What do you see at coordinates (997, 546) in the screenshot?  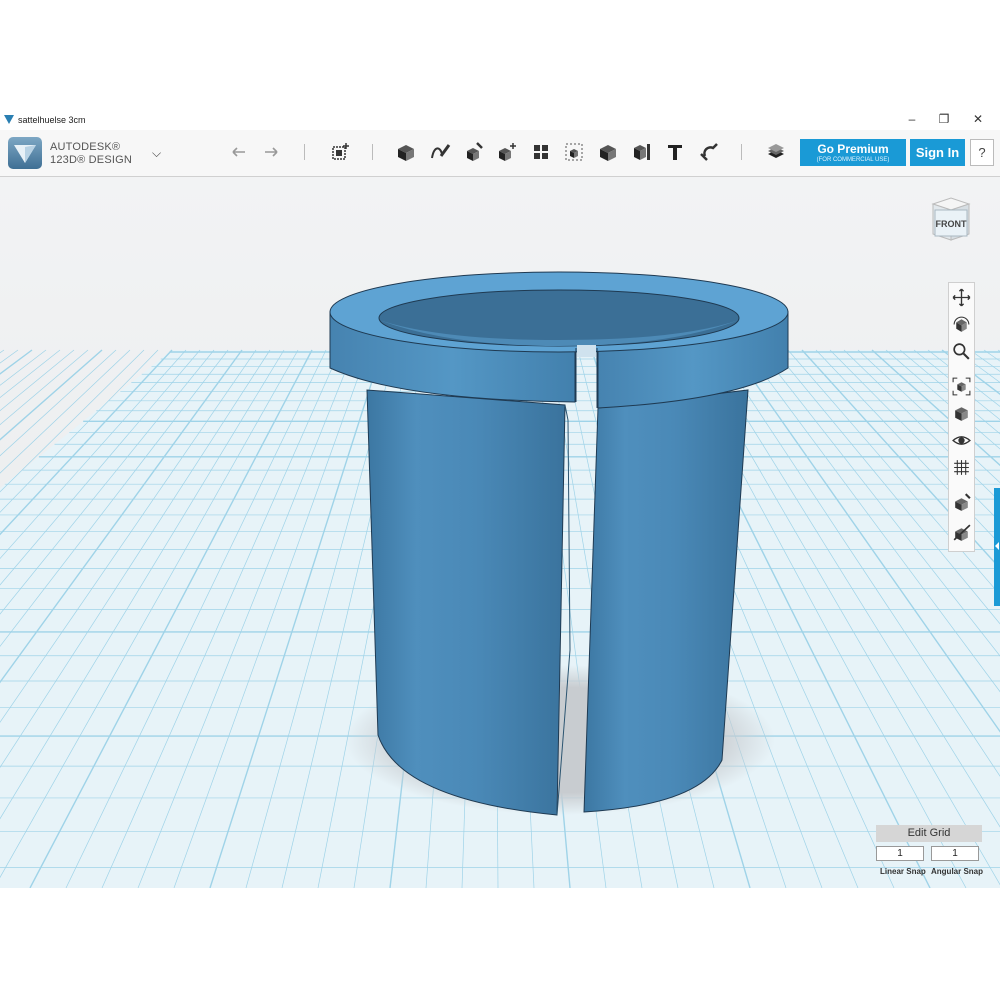 I see `chevron-left-icon` at bounding box center [997, 546].